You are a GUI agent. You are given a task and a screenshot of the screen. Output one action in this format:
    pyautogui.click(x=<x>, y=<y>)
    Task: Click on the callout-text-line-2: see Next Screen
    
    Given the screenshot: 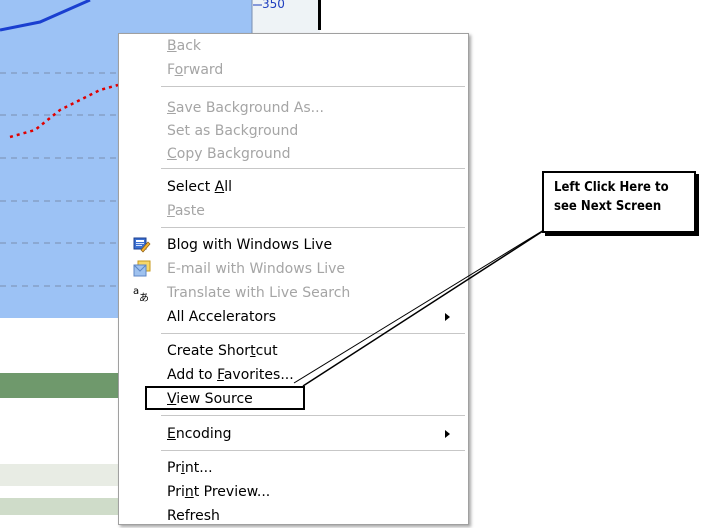 What is the action you would take?
    pyautogui.click(x=608, y=206)
    